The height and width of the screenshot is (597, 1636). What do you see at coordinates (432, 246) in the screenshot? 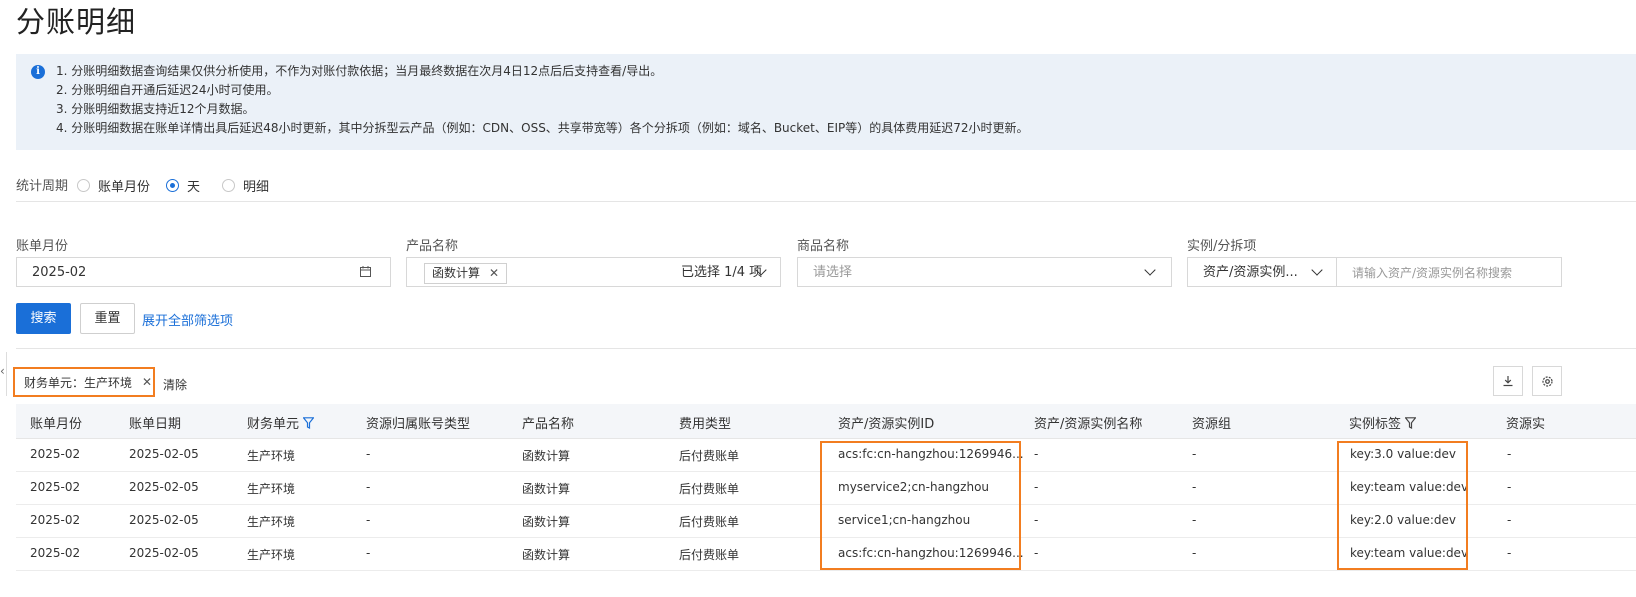
I see `product-label: 产品名称` at bounding box center [432, 246].